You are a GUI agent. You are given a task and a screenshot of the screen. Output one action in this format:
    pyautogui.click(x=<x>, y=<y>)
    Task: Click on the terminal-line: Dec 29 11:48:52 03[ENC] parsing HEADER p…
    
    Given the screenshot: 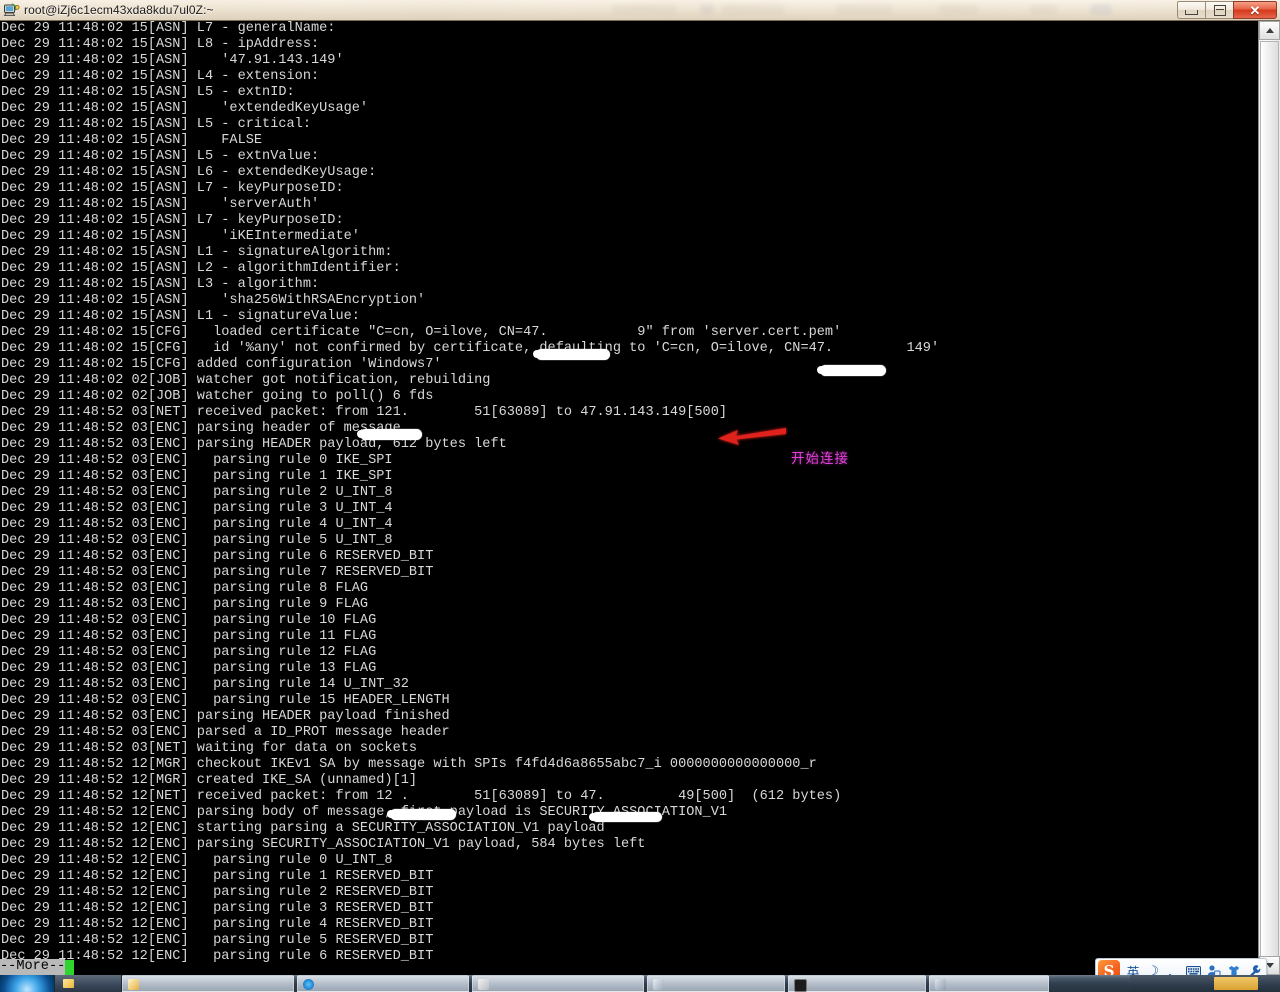 What is the action you would take?
    pyautogui.click(x=225, y=716)
    